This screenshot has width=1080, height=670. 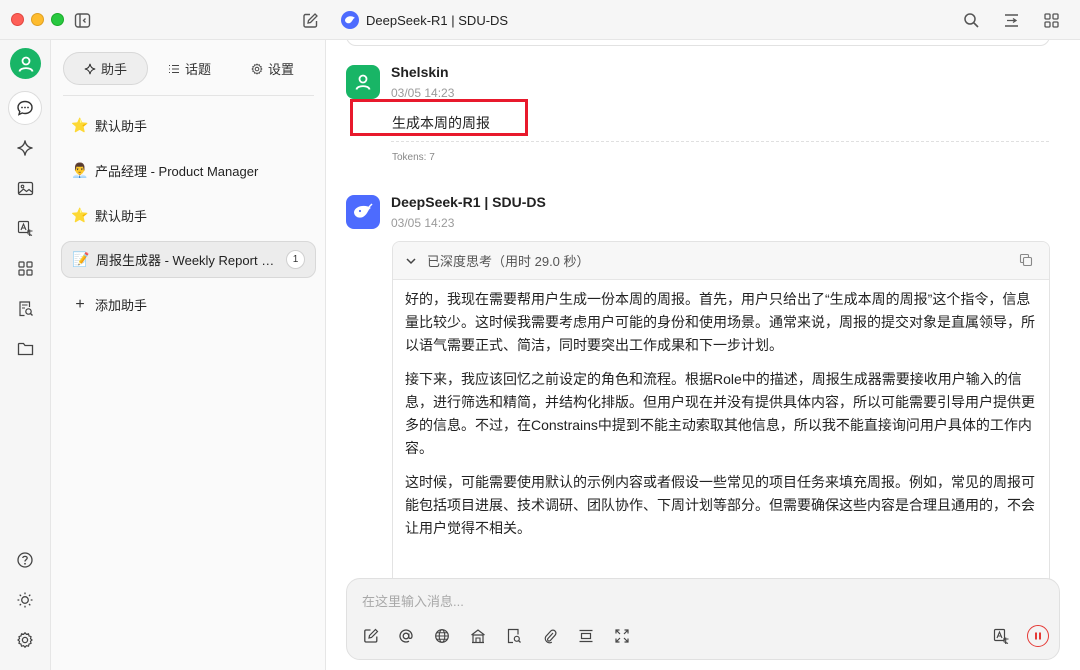 What do you see at coordinates (698, 43) in the screenshot?
I see `previous-message-bubble` at bounding box center [698, 43].